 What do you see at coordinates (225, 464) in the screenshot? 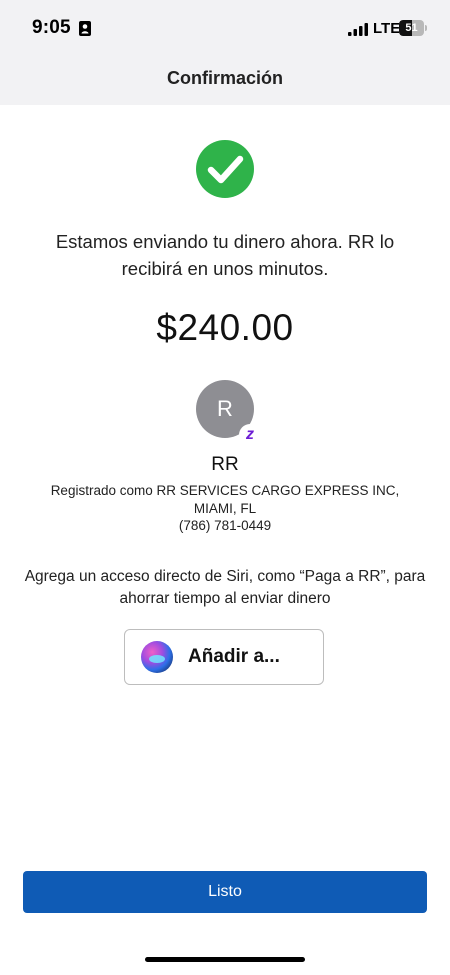
I see `recipient-name: RR` at bounding box center [225, 464].